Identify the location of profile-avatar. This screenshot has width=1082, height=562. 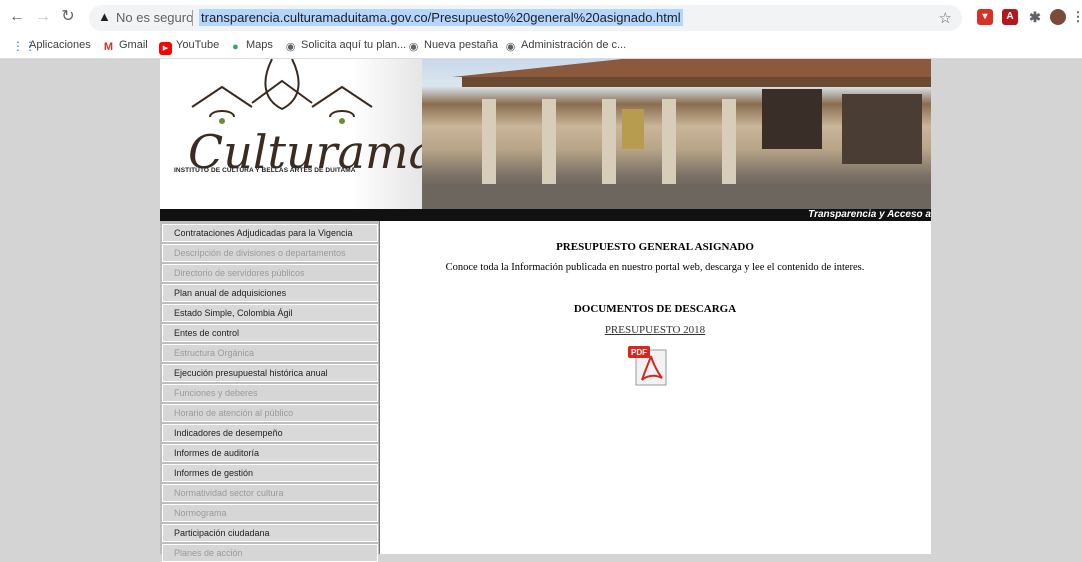
(1058, 17).